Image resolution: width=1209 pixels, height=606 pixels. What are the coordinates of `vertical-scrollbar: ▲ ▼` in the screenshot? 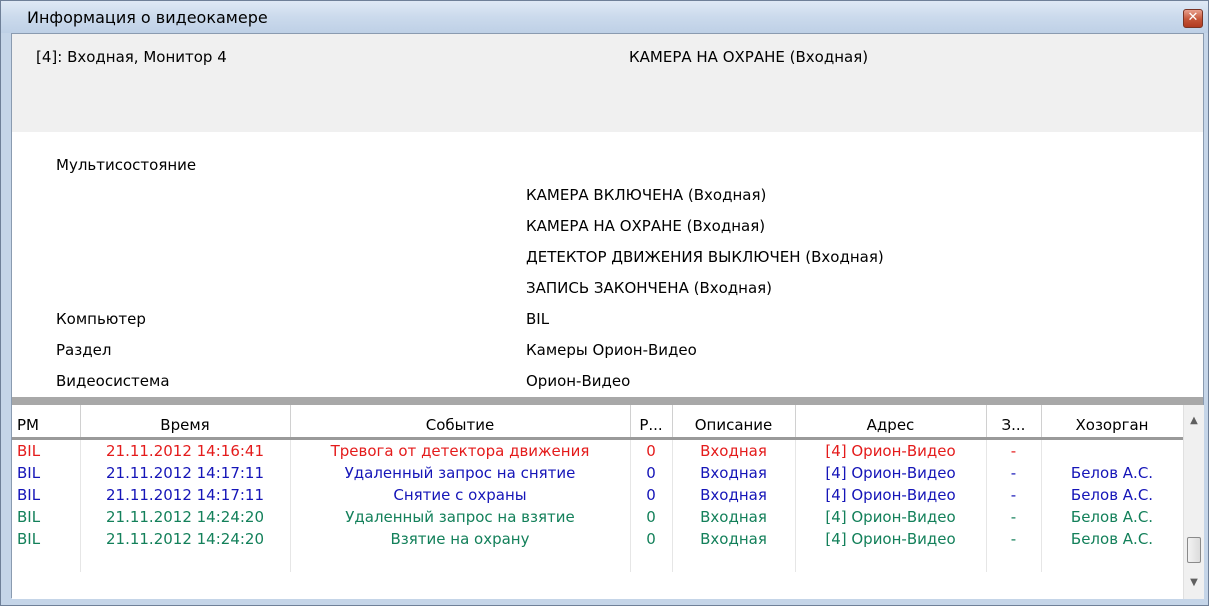 It's located at (1193, 502).